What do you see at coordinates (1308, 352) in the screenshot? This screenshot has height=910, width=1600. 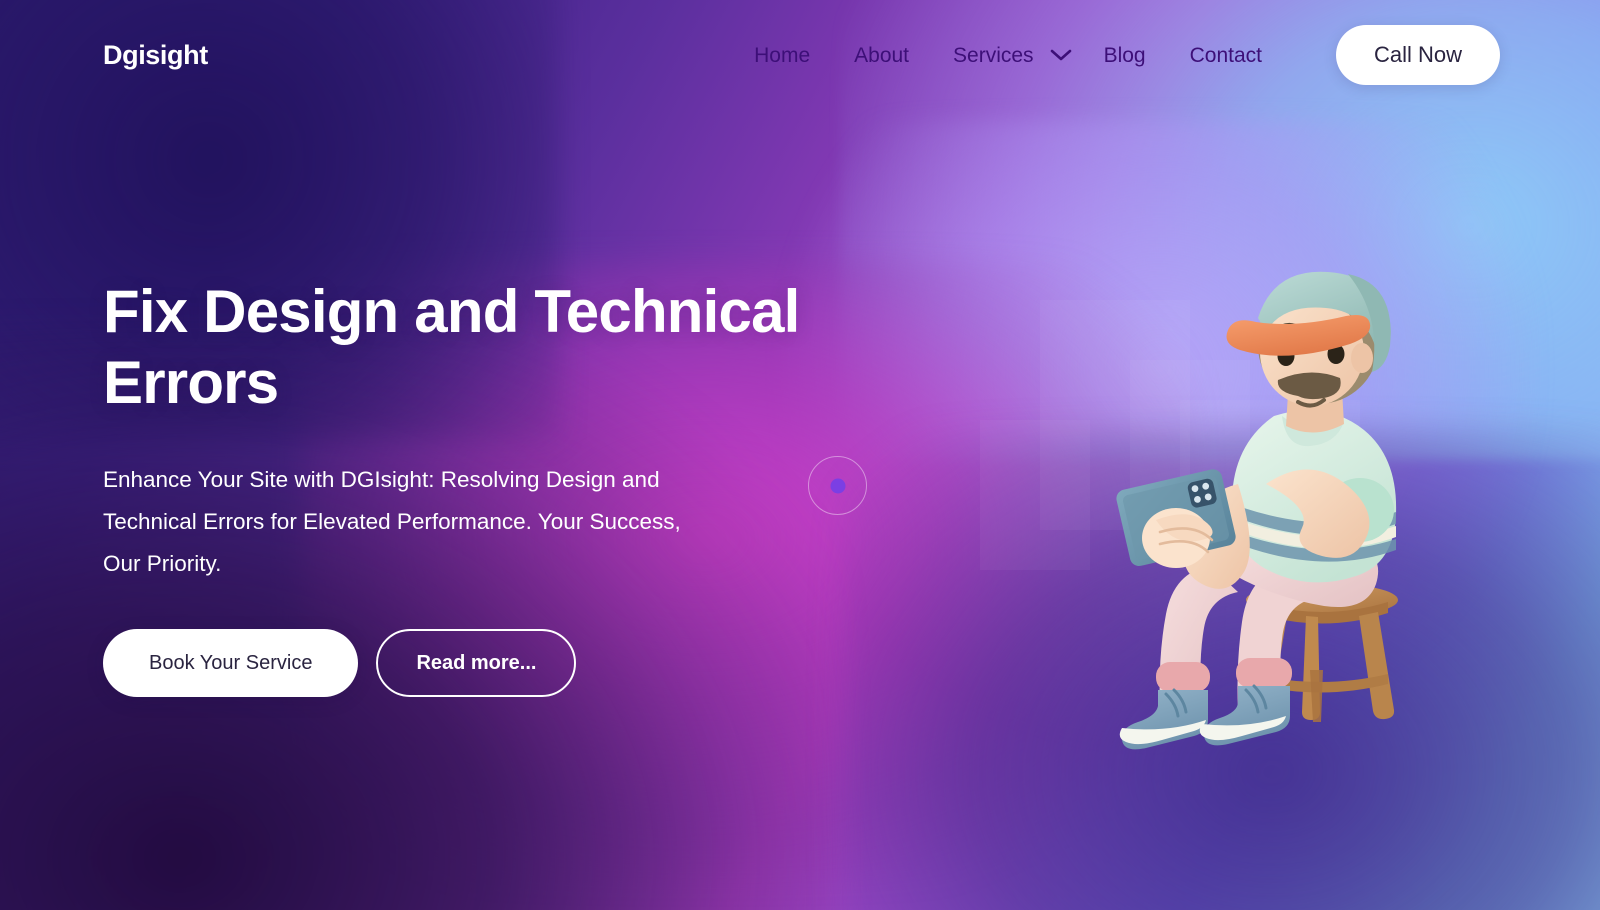 I see `head-illustration` at bounding box center [1308, 352].